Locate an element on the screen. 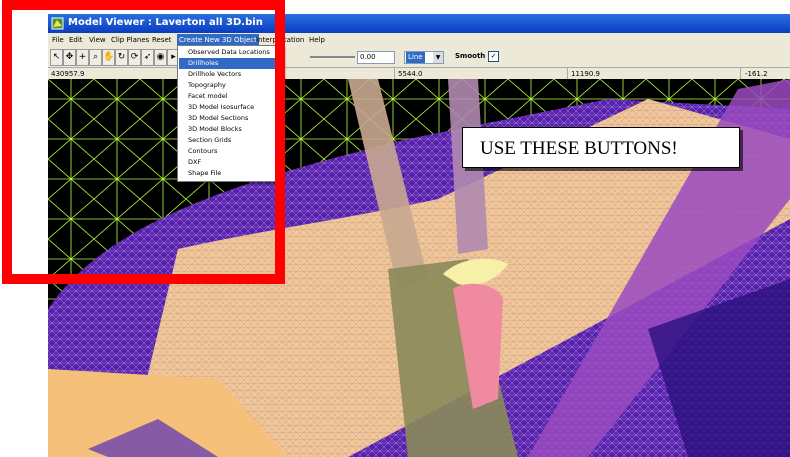  menu-help: Help is located at coordinates (317, 40).